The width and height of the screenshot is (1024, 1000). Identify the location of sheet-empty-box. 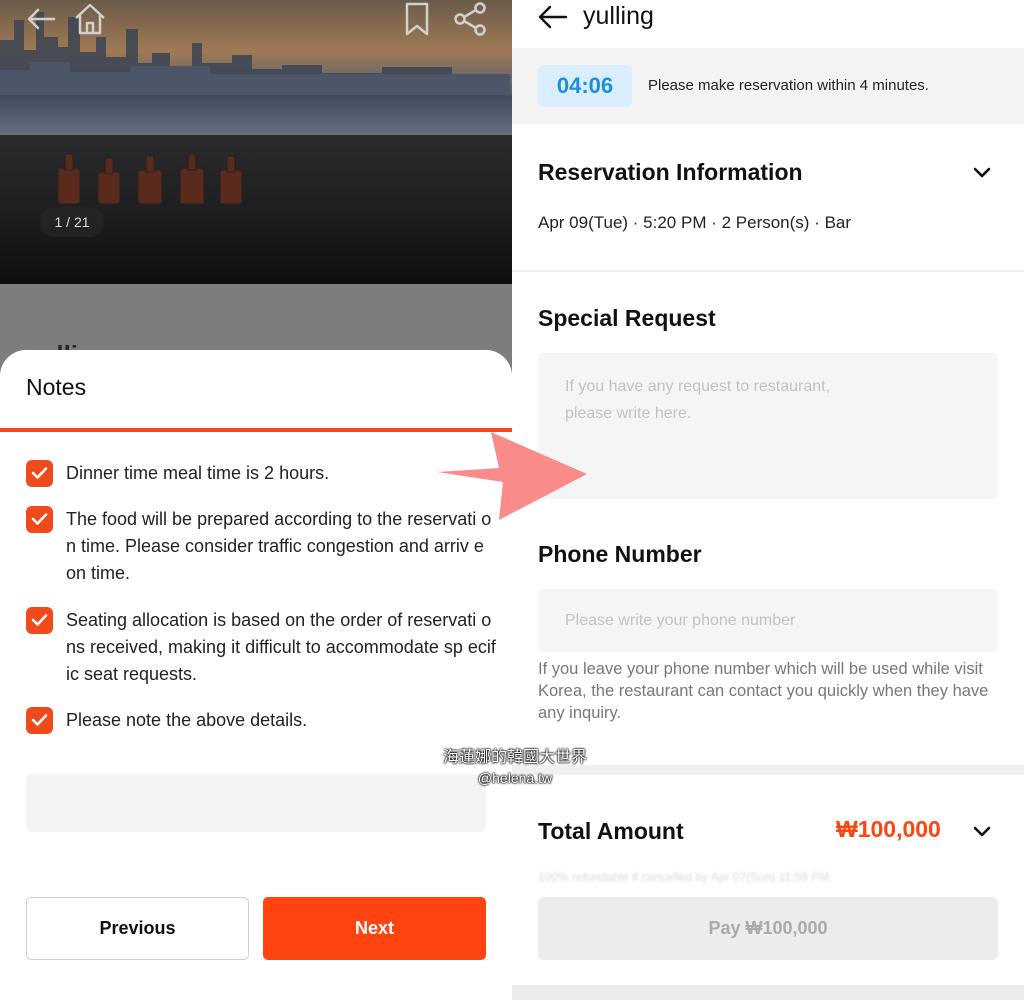
(256, 803).